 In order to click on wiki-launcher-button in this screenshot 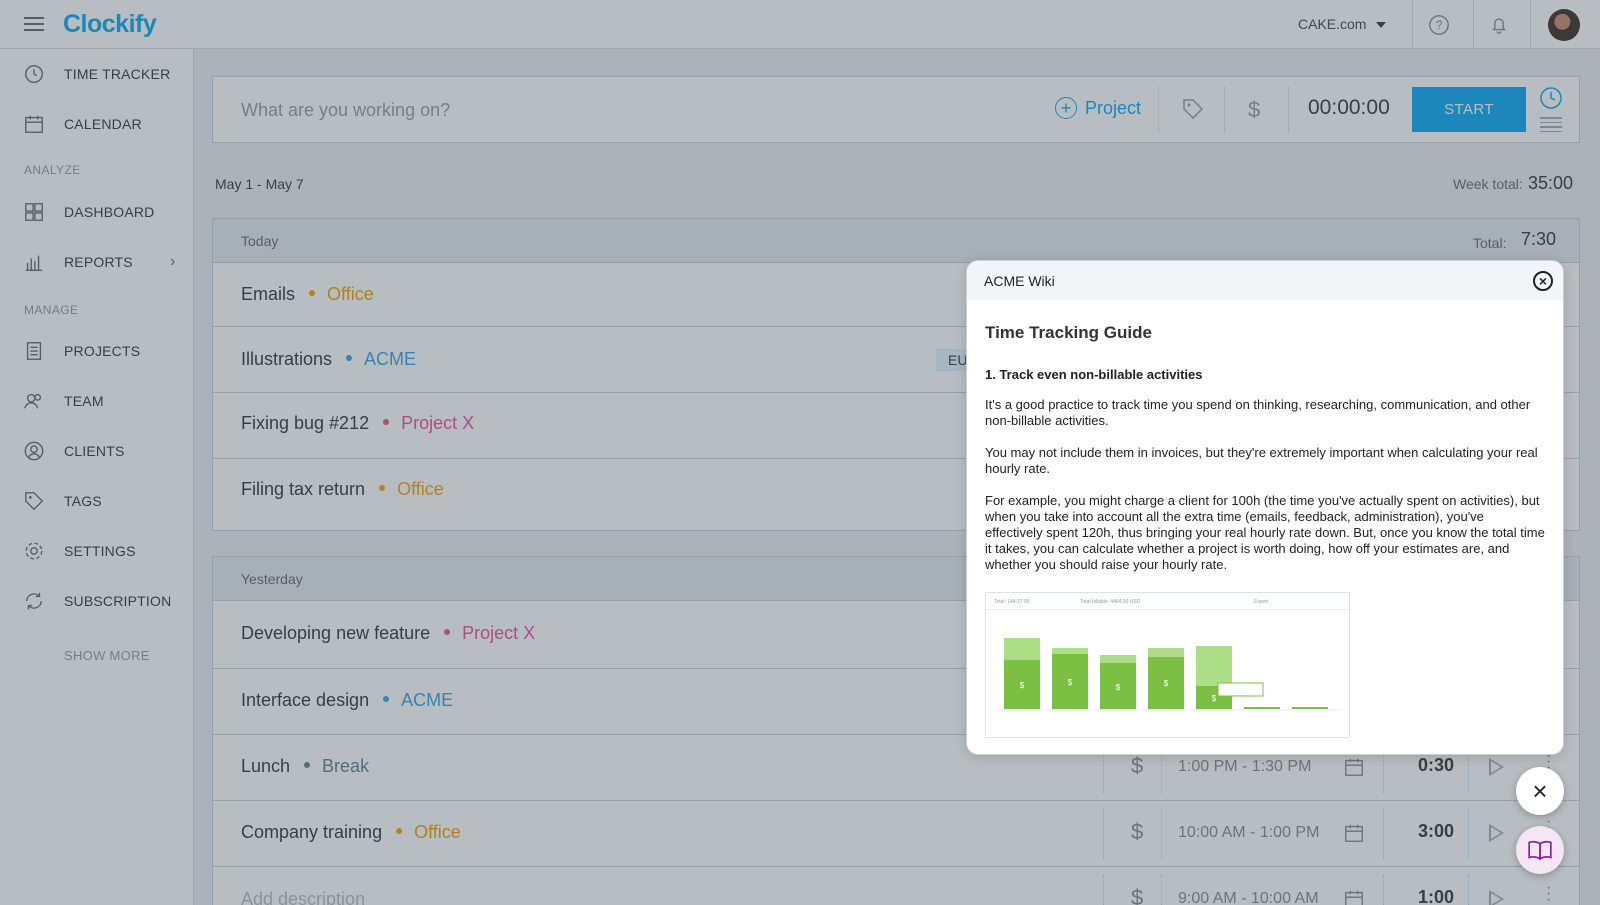, I will do `click(1540, 850)`.